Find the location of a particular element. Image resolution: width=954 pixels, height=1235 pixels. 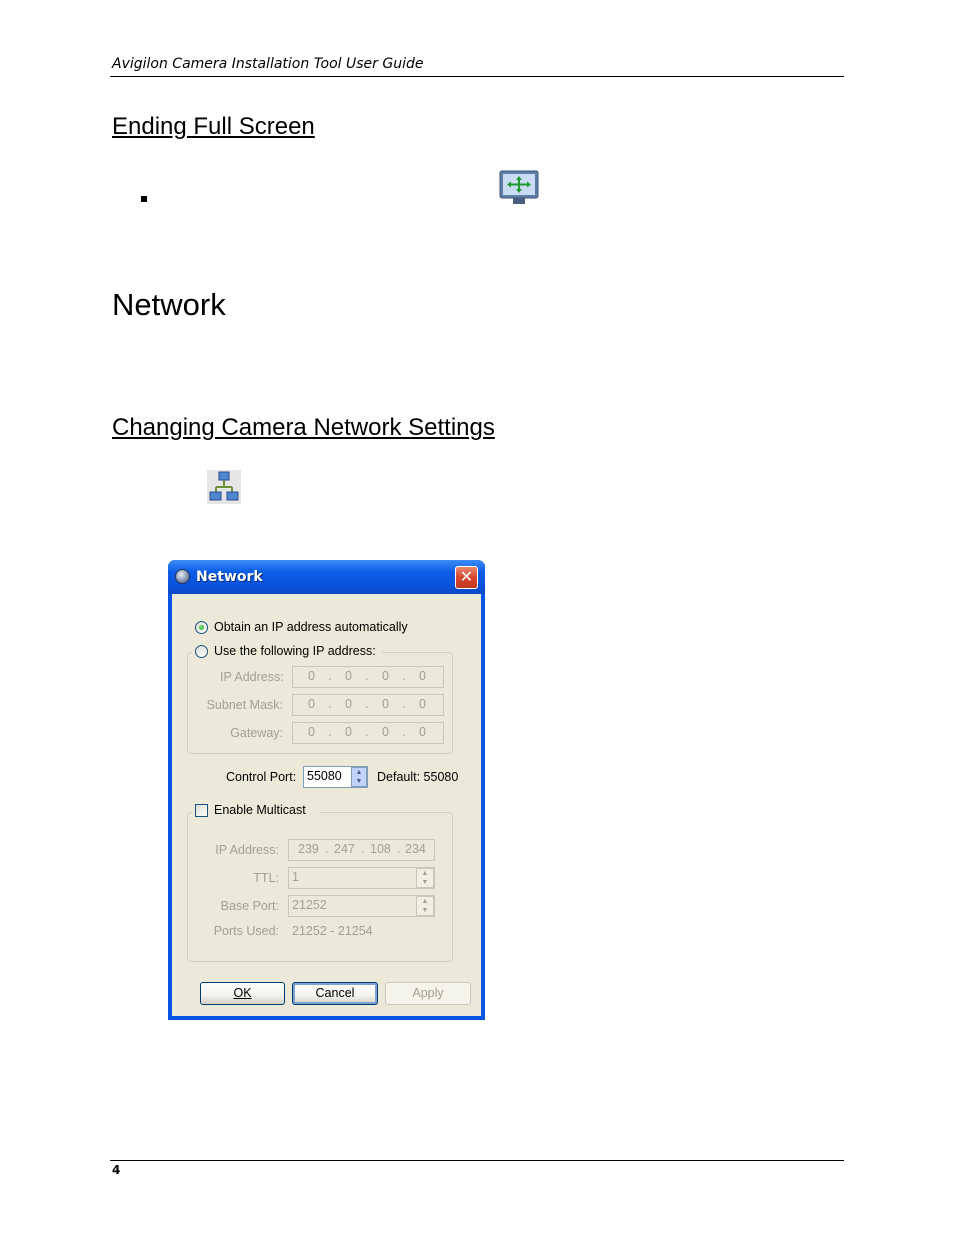

fullscreen-toggle-icon is located at coordinates (519, 188).